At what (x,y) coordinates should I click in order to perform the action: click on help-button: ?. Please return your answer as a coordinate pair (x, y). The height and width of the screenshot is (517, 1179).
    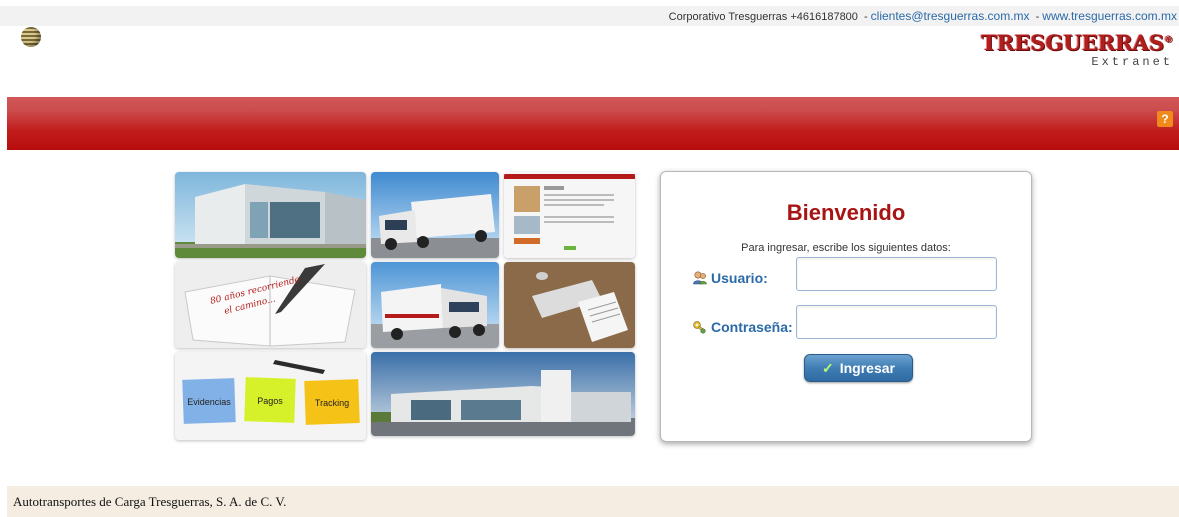
    Looking at the image, I should click on (1165, 119).